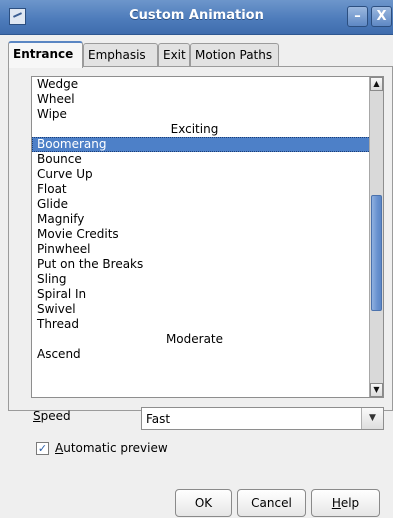 The image size is (393, 518). What do you see at coordinates (357, 16) in the screenshot?
I see `minimize-button: –` at bounding box center [357, 16].